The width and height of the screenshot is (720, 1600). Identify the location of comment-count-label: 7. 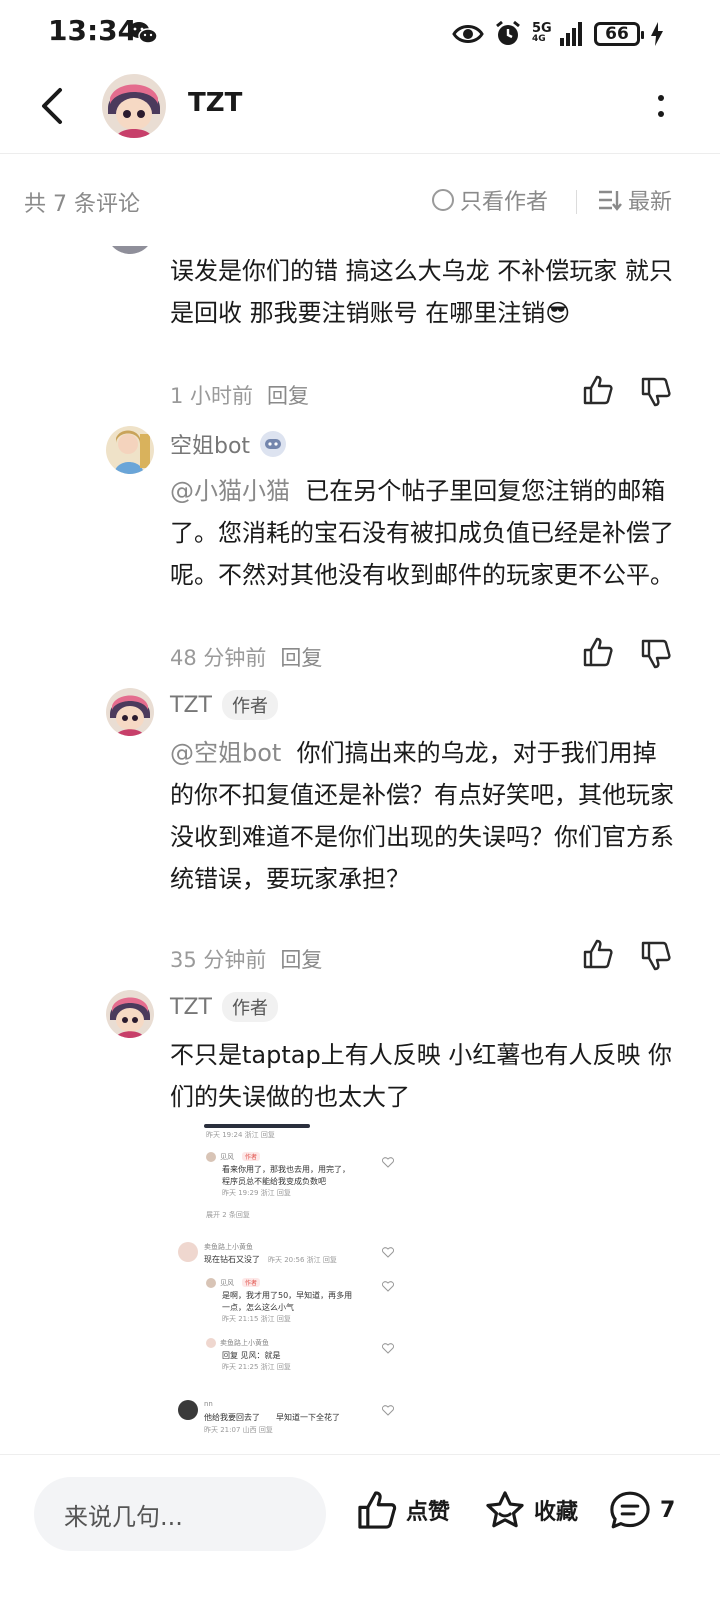
(668, 1510).